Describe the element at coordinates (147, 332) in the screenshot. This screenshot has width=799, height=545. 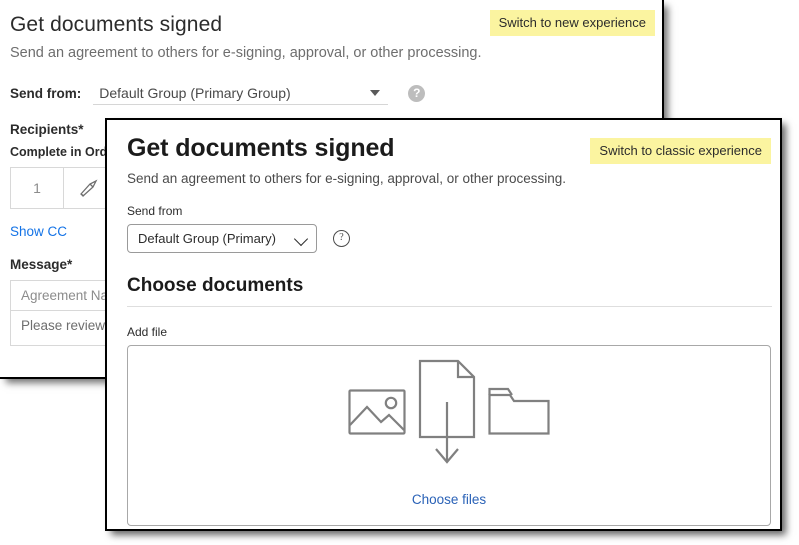
I see `add-file-label: Add file` at that location.